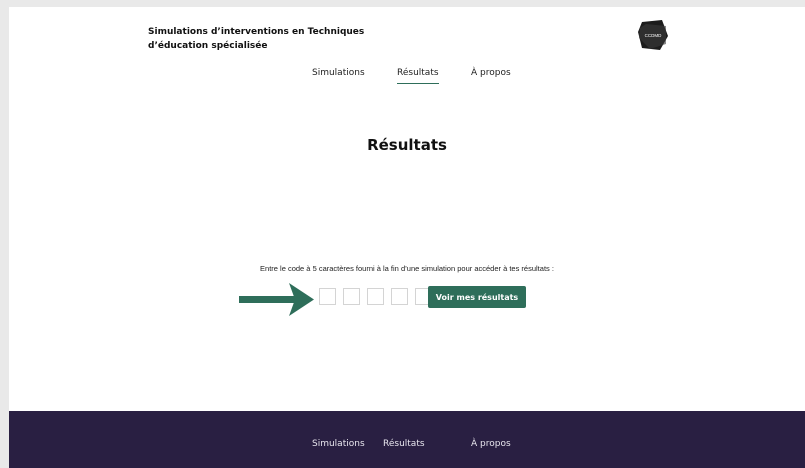 This screenshot has width=805, height=468. Describe the element at coordinates (338, 73) in the screenshot. I see `nav-simulations: Simulations` at that location.